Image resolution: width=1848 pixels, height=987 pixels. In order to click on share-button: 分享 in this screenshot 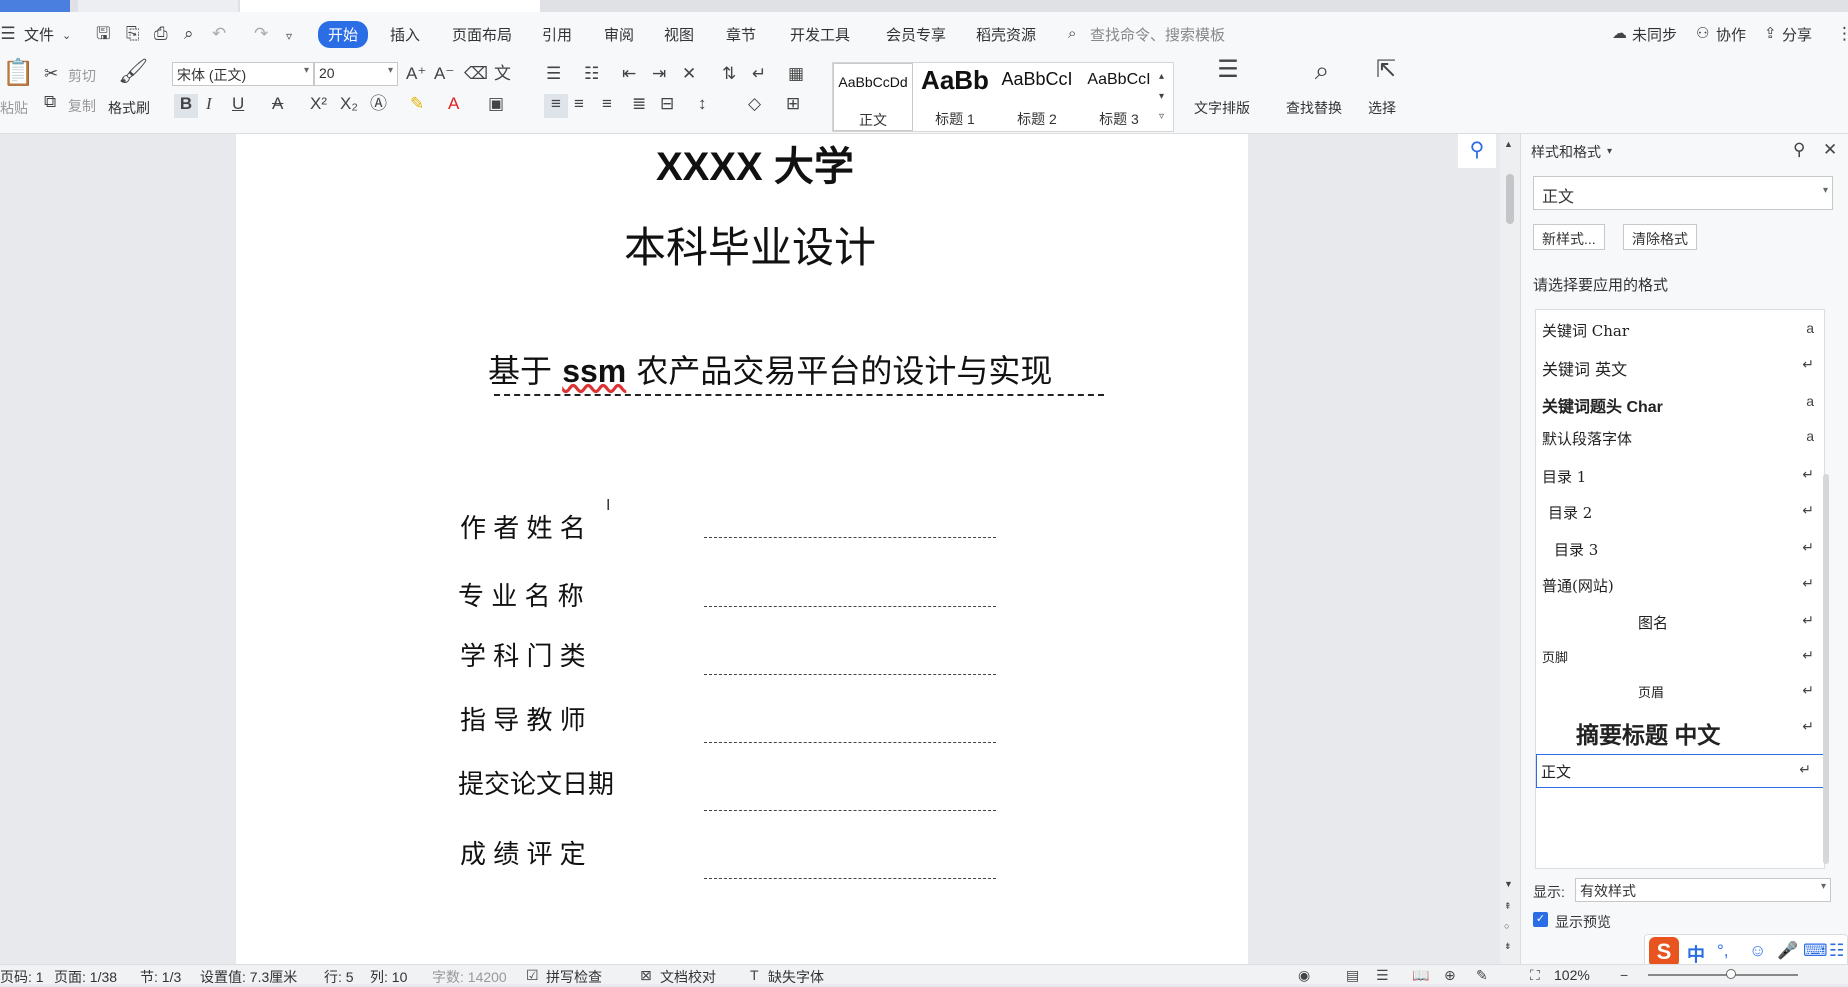, I will do `click(1797, 34)`.